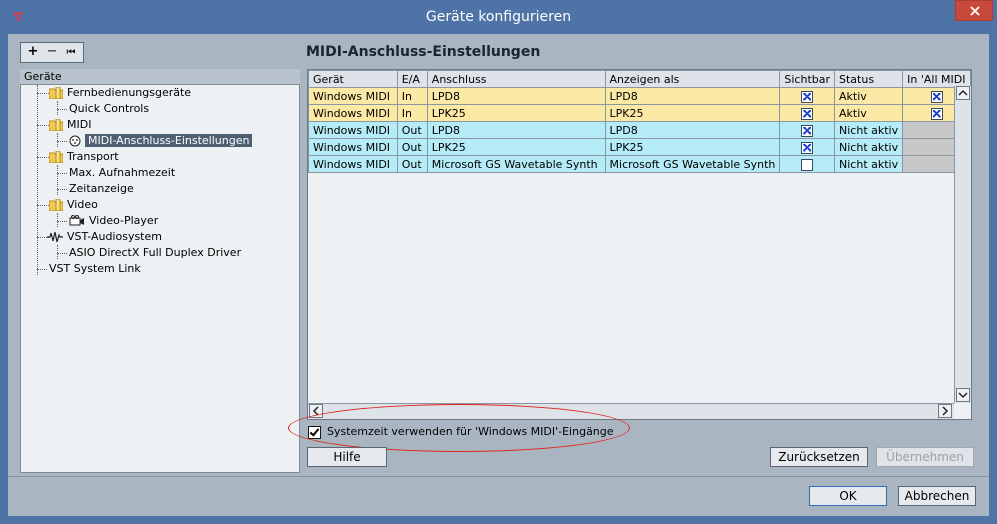  What do you see at coordinates (516, 79) in the screenshot?
I see `column-header-anschluss: Anschluss` at bounding box center [516, 79].